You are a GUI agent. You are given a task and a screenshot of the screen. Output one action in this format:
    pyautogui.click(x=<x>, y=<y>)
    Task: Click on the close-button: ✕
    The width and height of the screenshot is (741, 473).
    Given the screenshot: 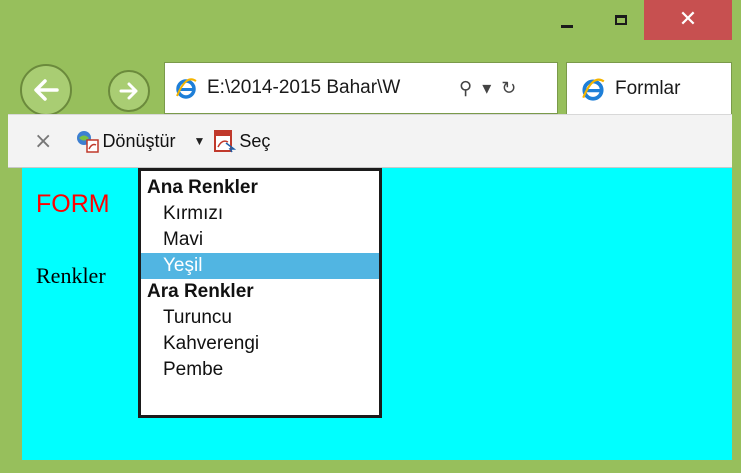 What is the action you would take?
    pyautogui.click(x=688, y=20)
    